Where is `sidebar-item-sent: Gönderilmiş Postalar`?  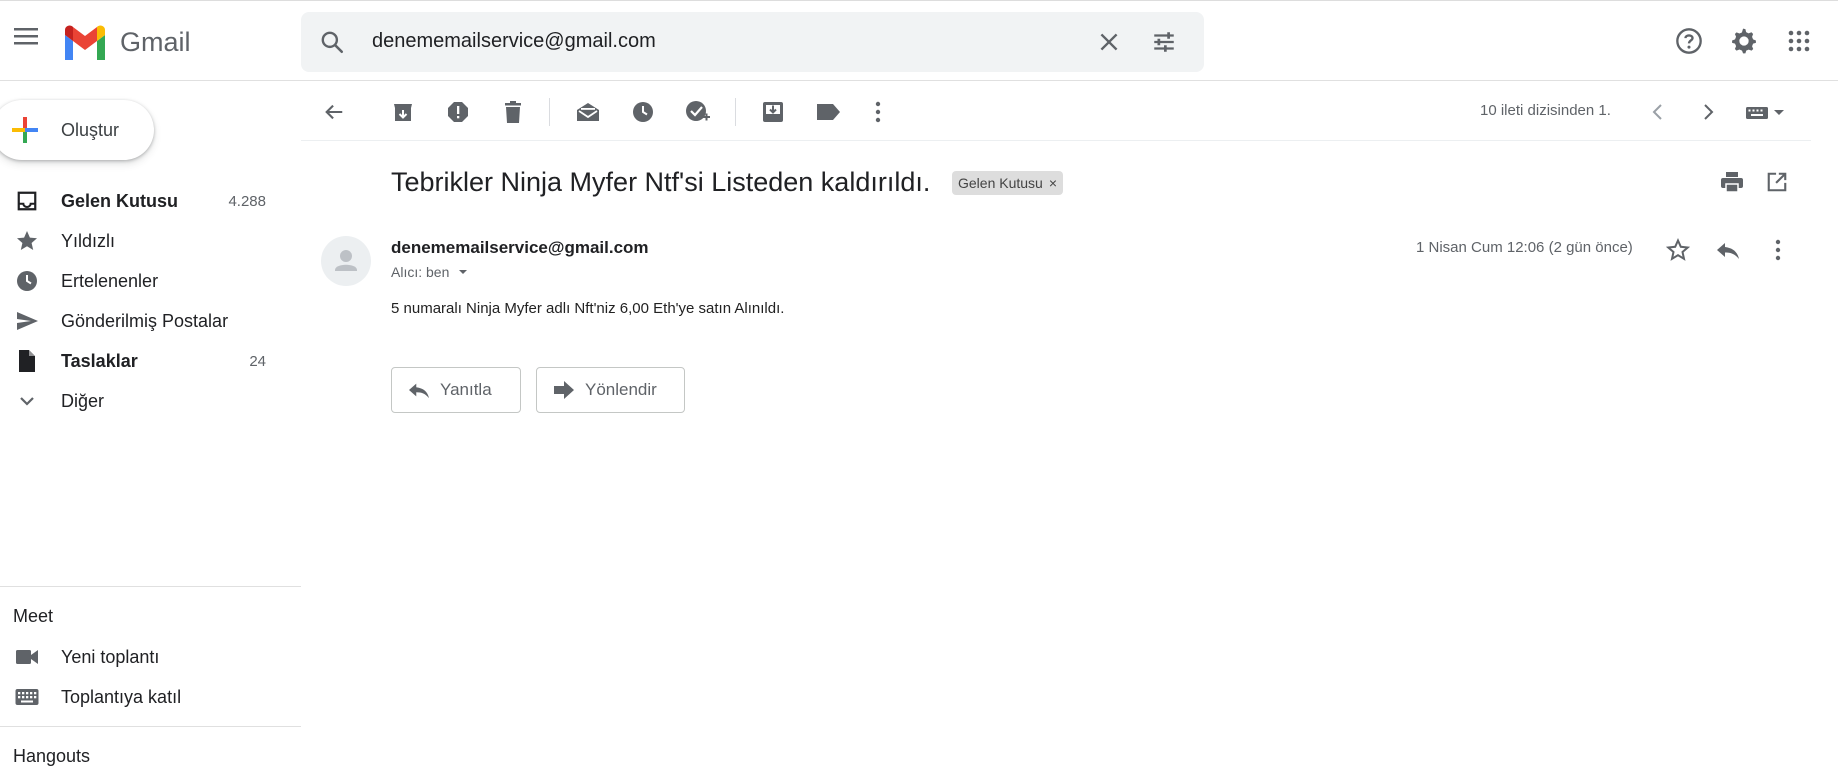
sidebar-item-sent: Gönderilmiş Postalar is located at coordinates (145, 321).